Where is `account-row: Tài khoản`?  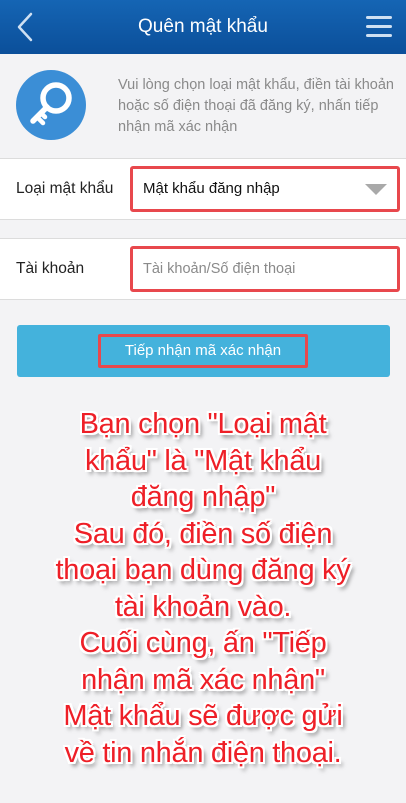
account-row: Tài khoản is located at coordinates (203, 269).